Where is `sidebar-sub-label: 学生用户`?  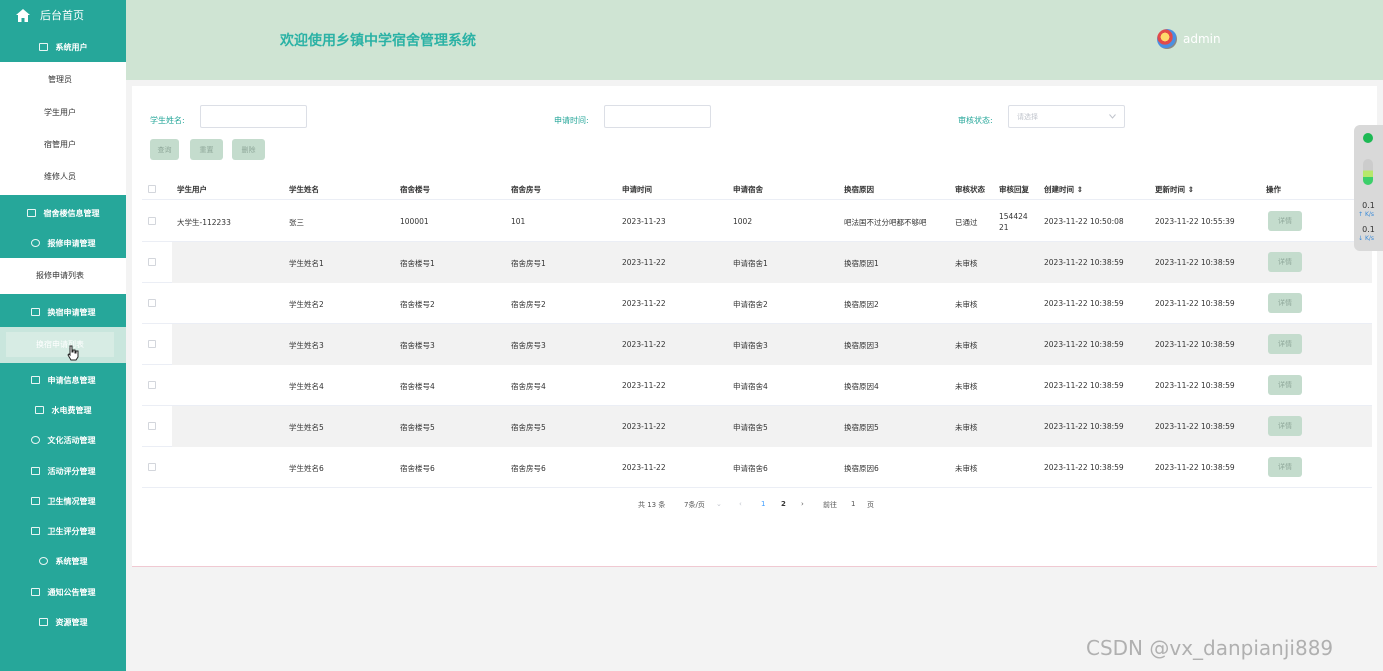 sidebar-sub-label: 学生用户 is located at coordinates (60, 112).